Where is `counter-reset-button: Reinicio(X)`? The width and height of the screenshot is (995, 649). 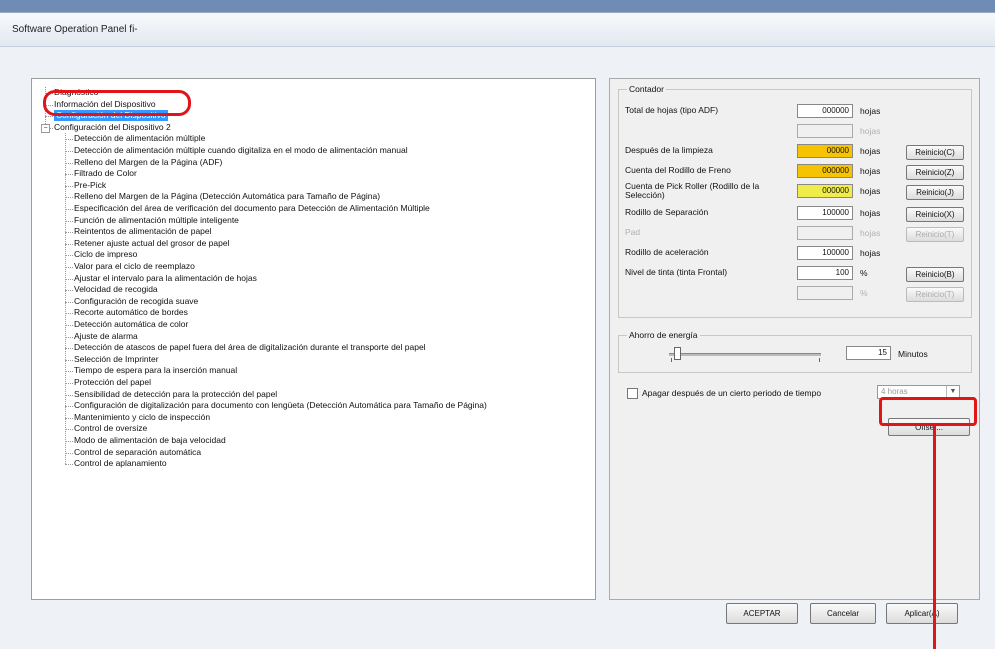
counter-reset-button: Reinicio(X) is located at coordinates (935, 214).